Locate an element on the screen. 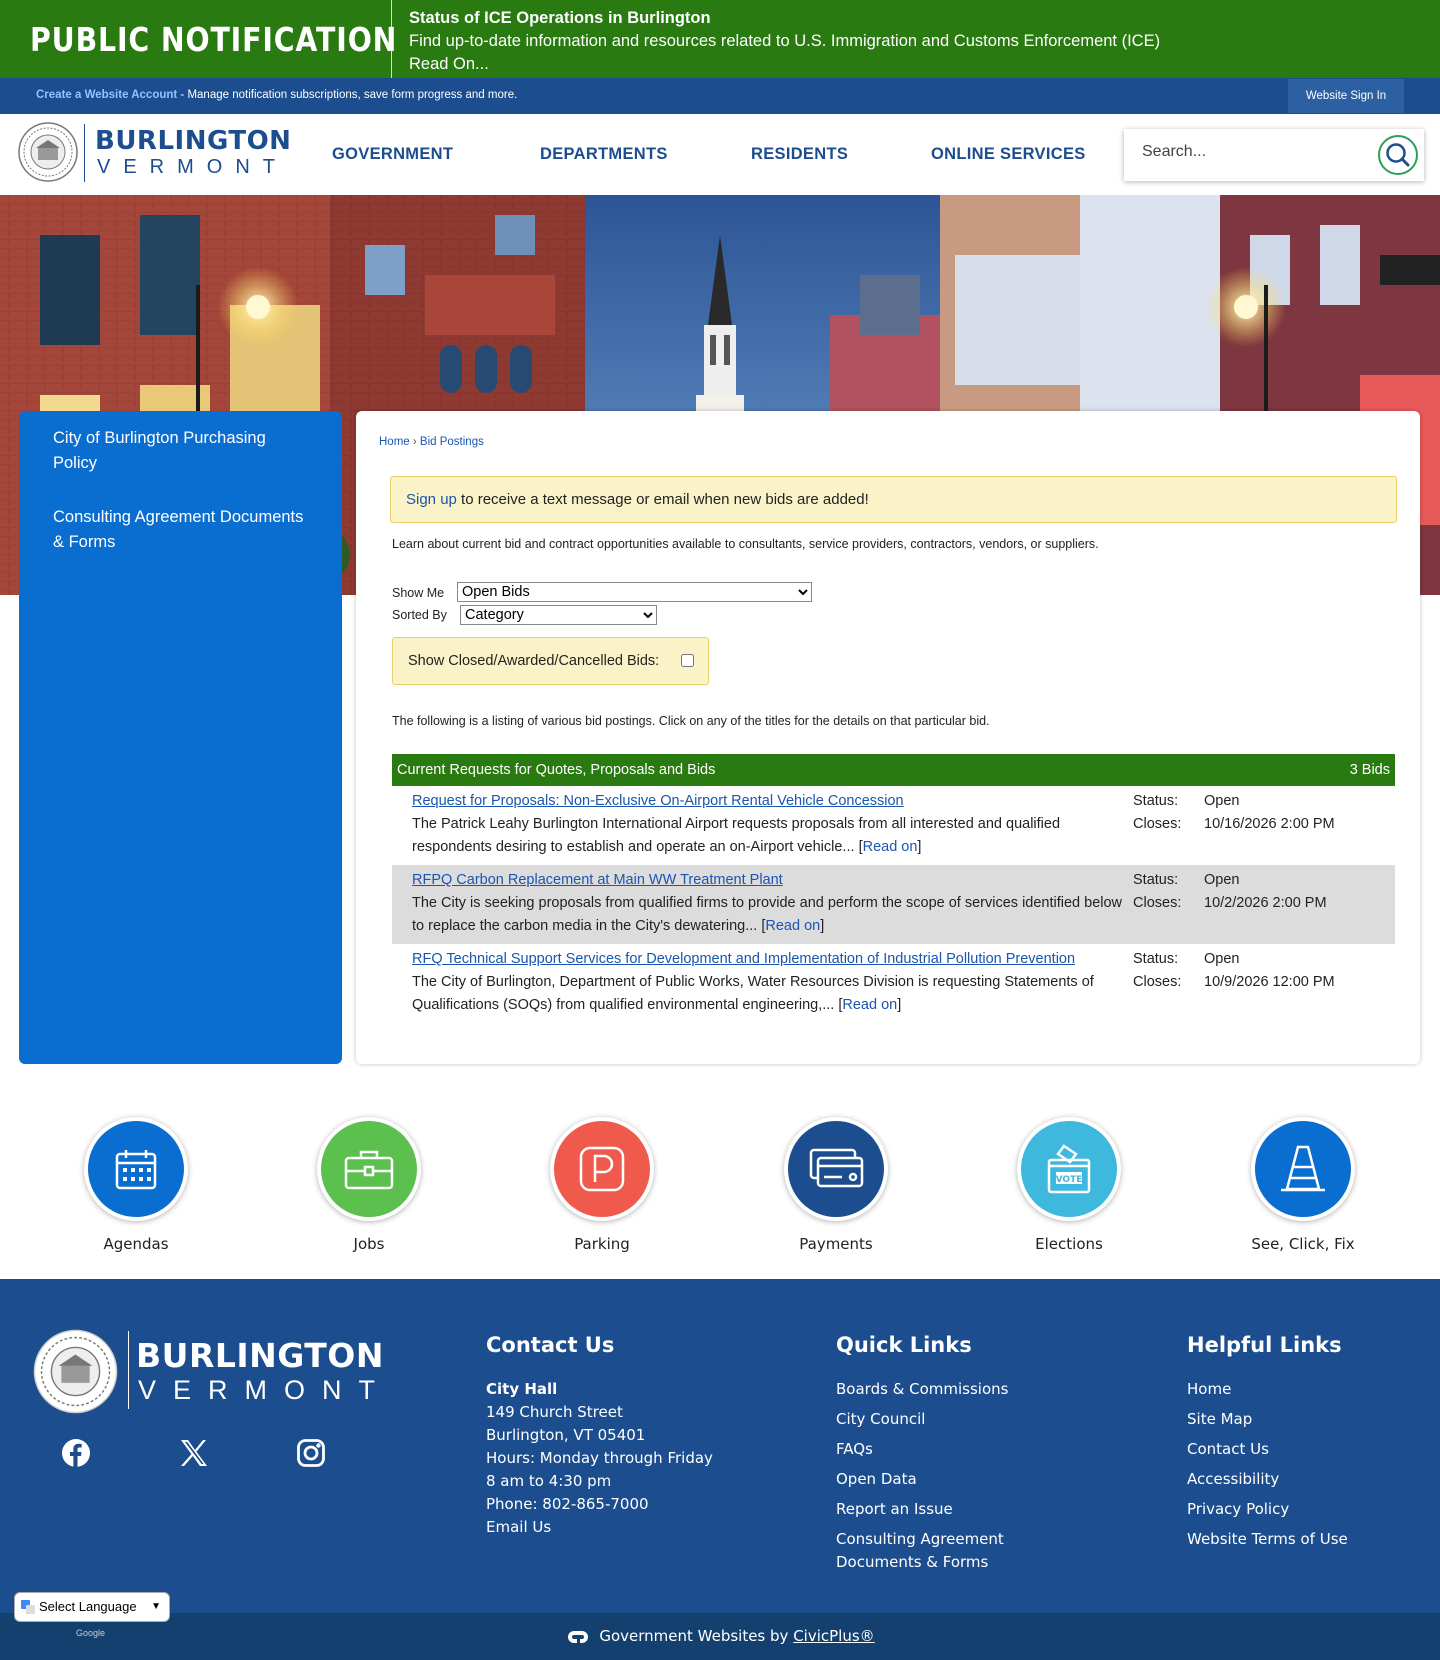 The height and width of the screenshot is (1660, 1440). contact-phone: Phone: 802-865-7000 is located at coordinates (567, 1504).